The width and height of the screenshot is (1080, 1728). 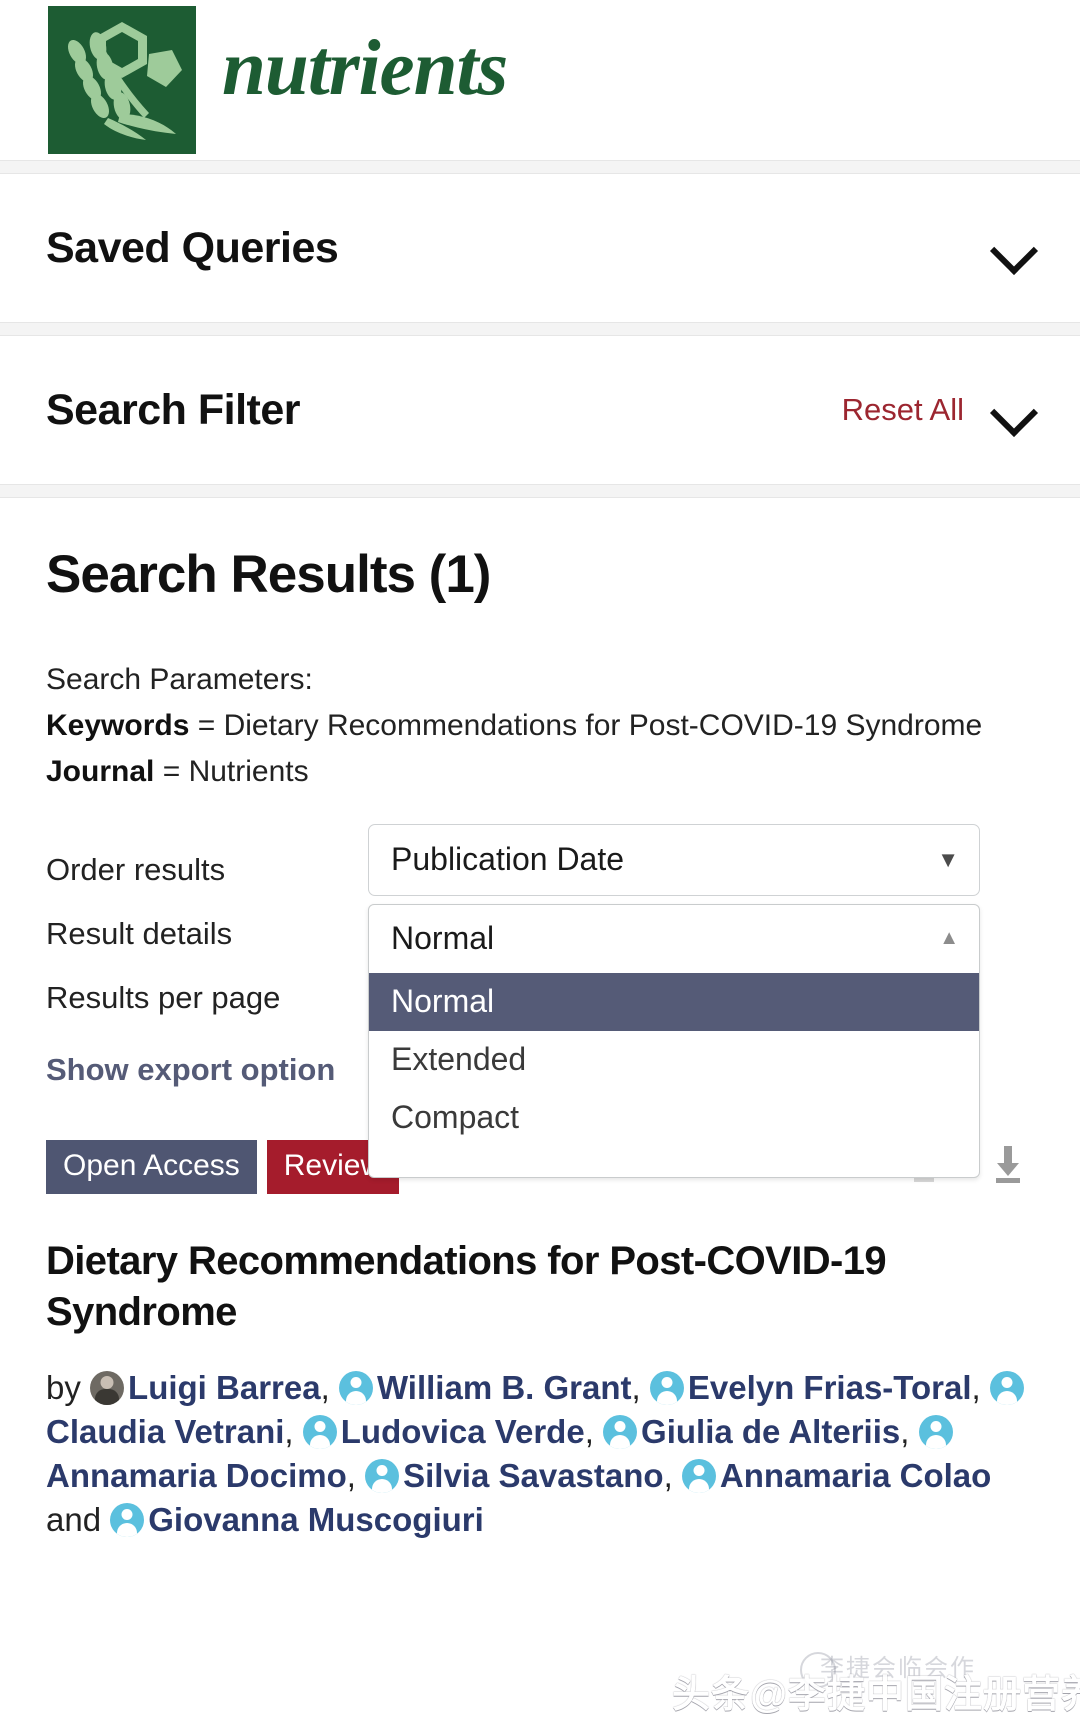 What do you see at coordinates (151, 1166) in the screenshot?
I see `open-access-badge: Open Access` at bounding box center [151, 1166].